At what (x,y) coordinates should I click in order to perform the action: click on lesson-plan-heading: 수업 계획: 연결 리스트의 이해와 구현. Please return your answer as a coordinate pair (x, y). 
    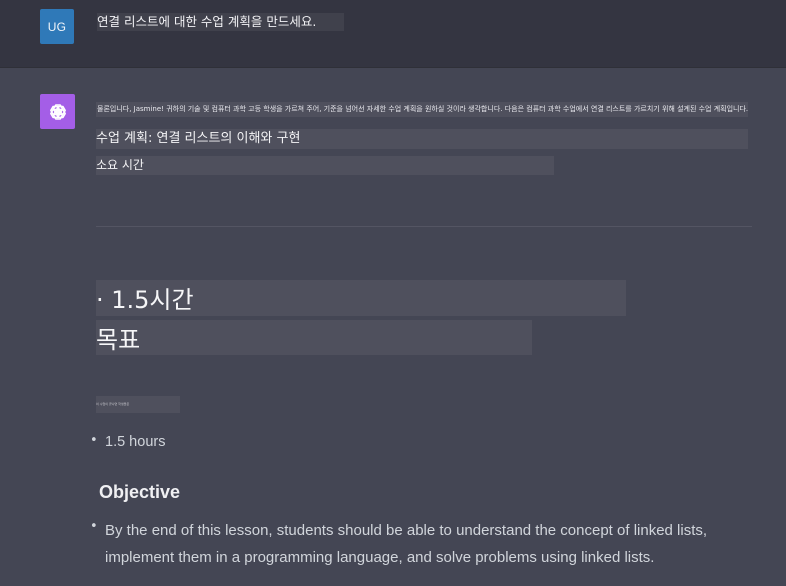
    Looking at the image, I should click on (422, 139).